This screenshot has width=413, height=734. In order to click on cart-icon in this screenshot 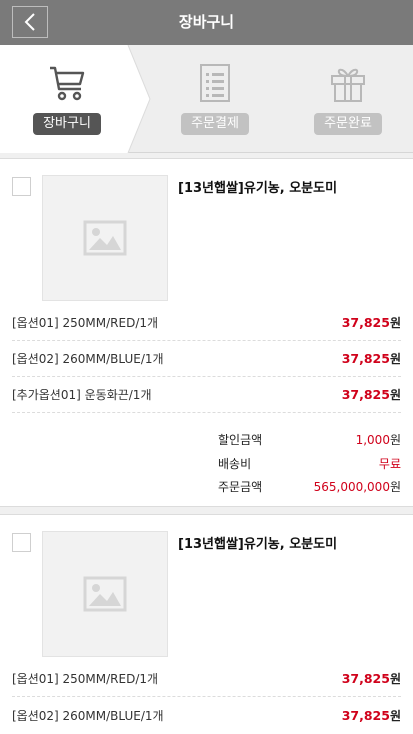, I will do `click(67, 83)`.